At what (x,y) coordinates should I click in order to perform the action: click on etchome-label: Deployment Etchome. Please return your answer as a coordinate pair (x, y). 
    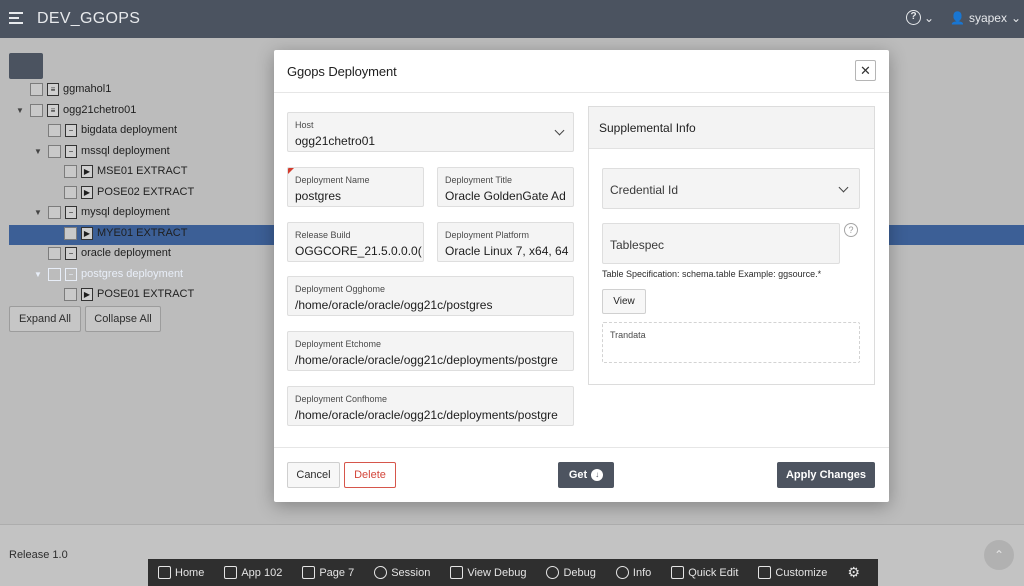
    Looking at the image, I should click on (338, 344).